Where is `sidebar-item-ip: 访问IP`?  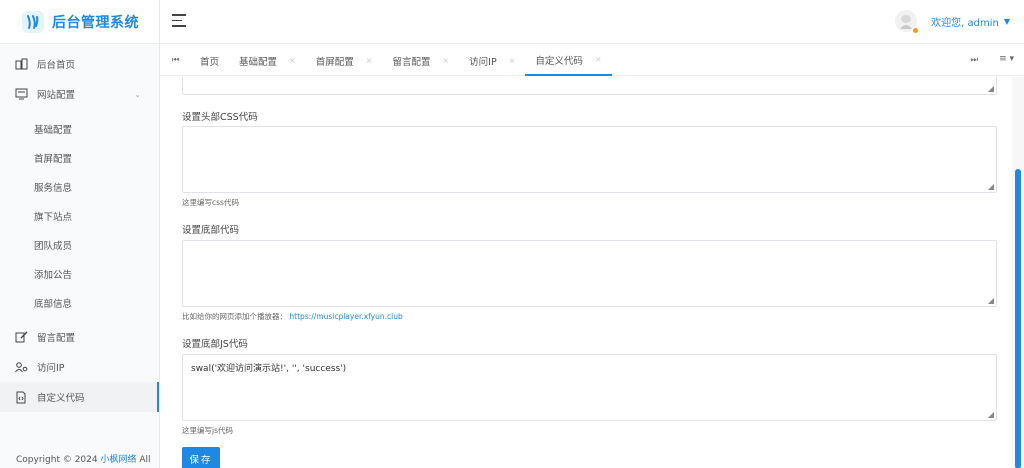
sidebar-item-ip: 访问IP is located at coordinates (79, 367).